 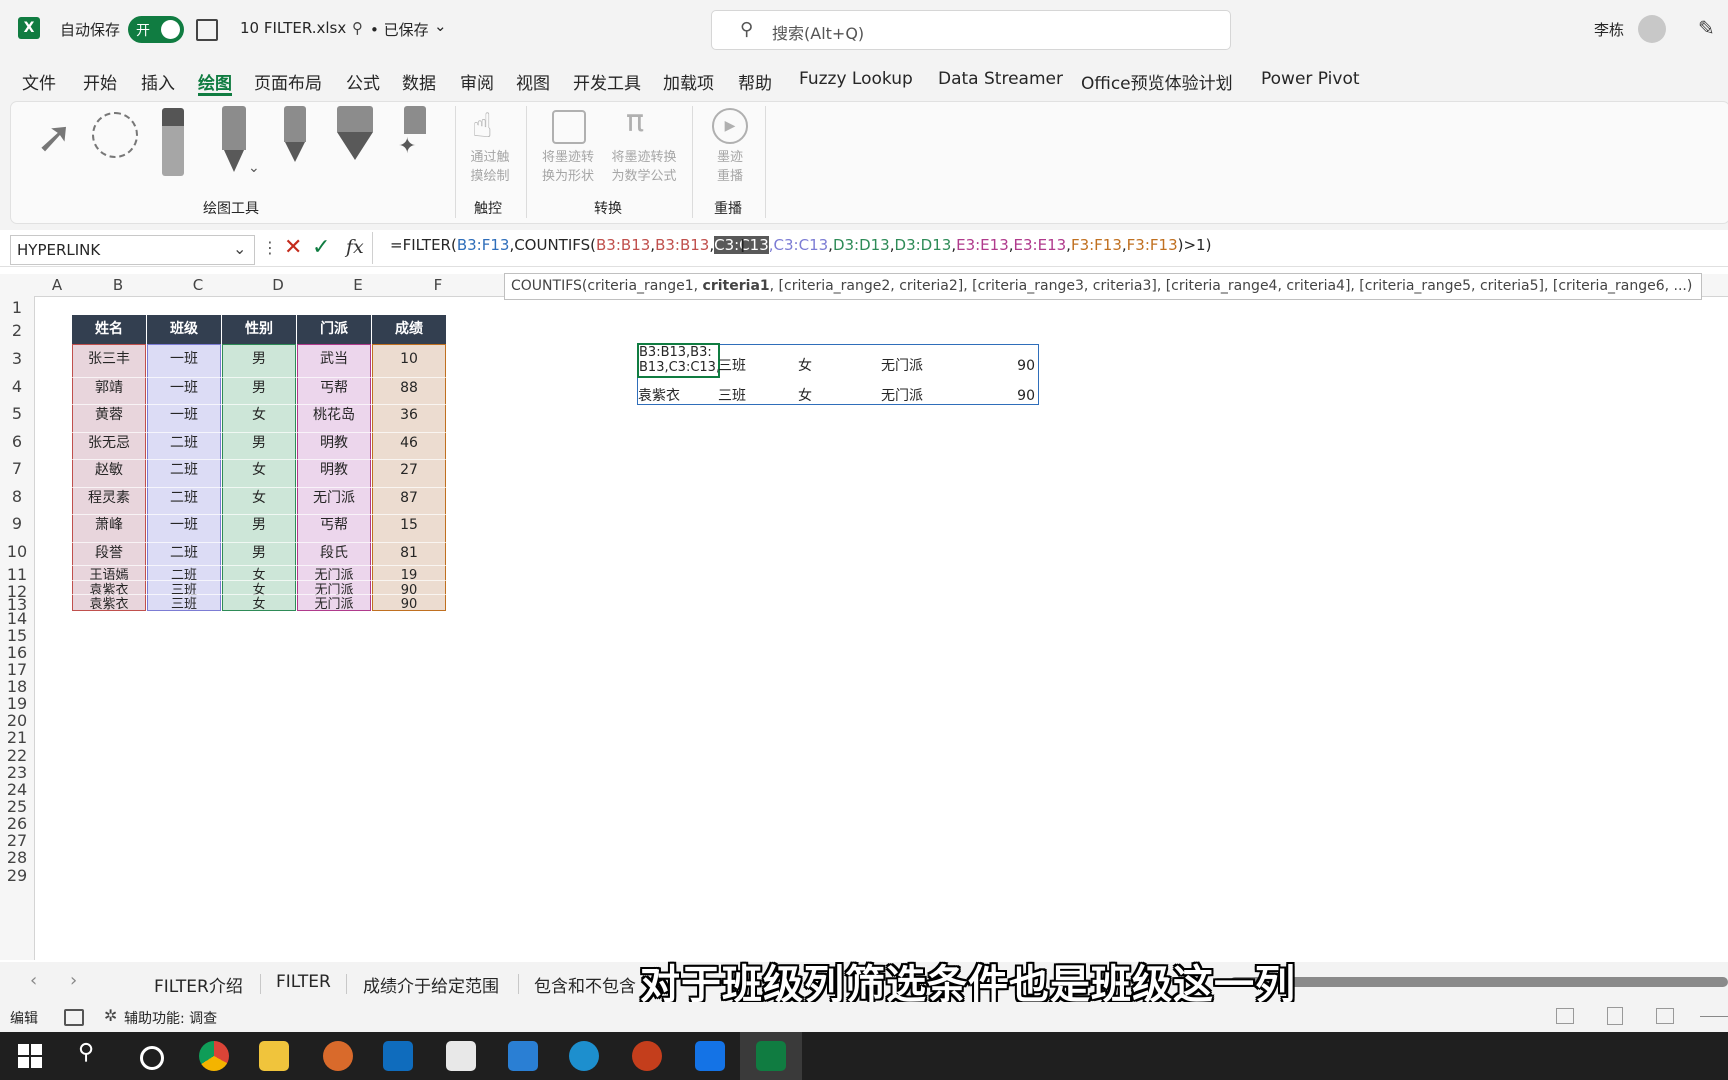 I want to click on table-cell: 段氏, so click(x=334, y=552).